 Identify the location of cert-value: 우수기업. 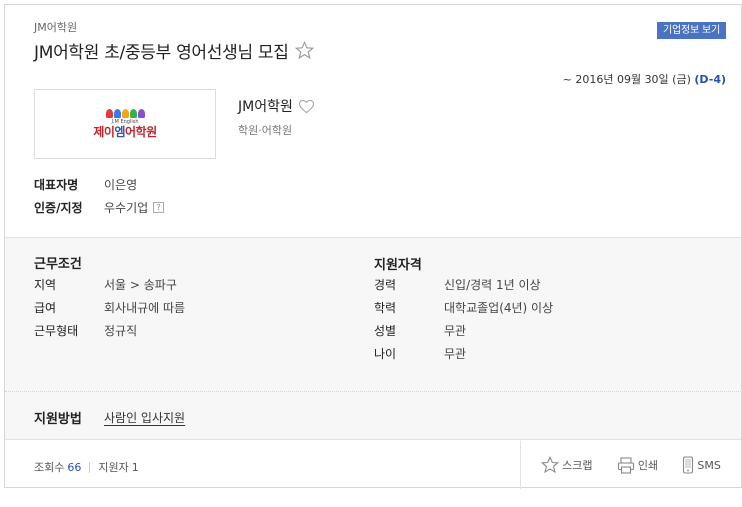
(126, 208).